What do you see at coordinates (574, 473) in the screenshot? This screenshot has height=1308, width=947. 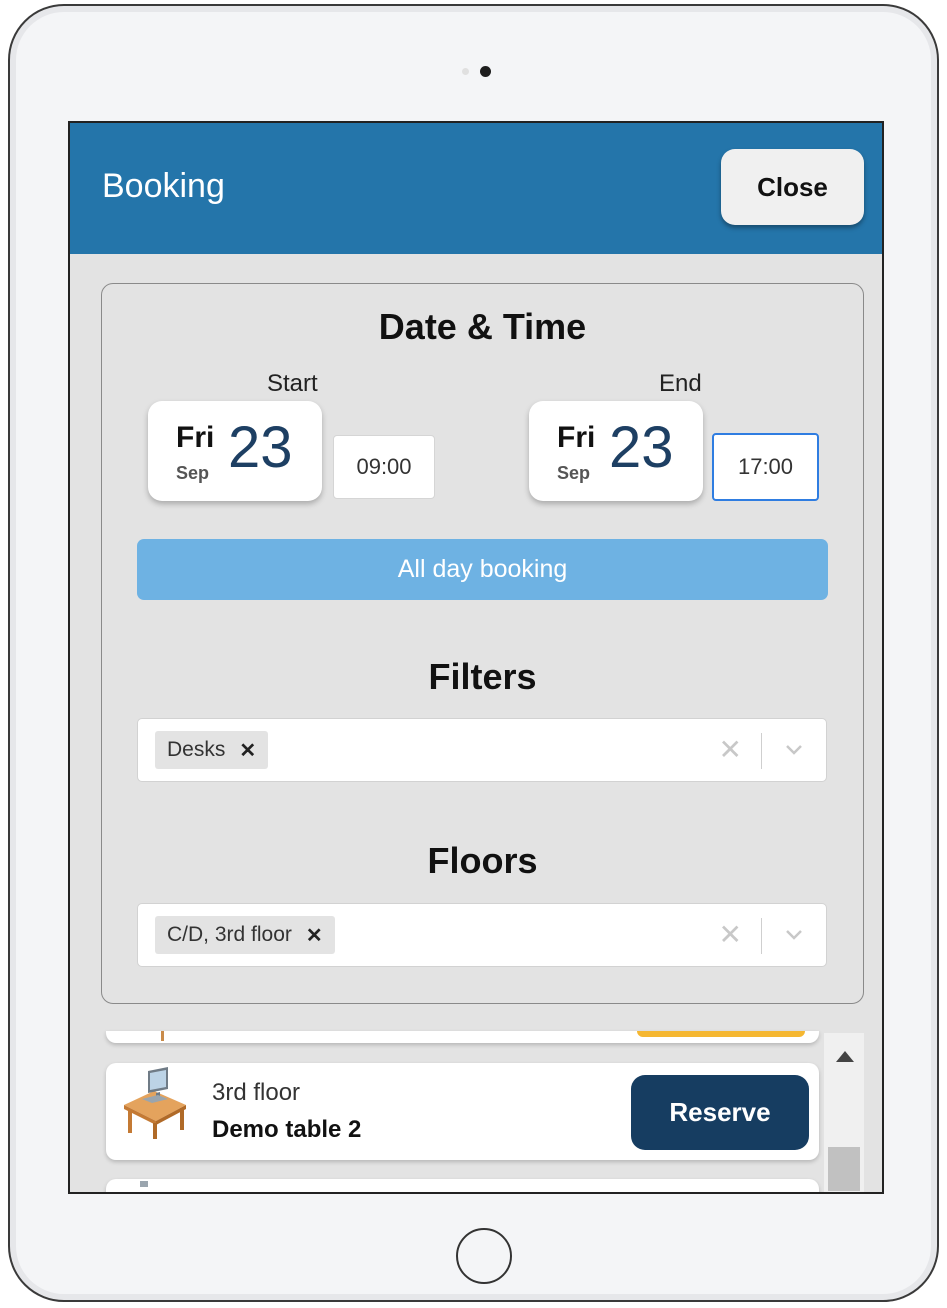 I see `end-month: Sep` at bounding box center [574, 473].